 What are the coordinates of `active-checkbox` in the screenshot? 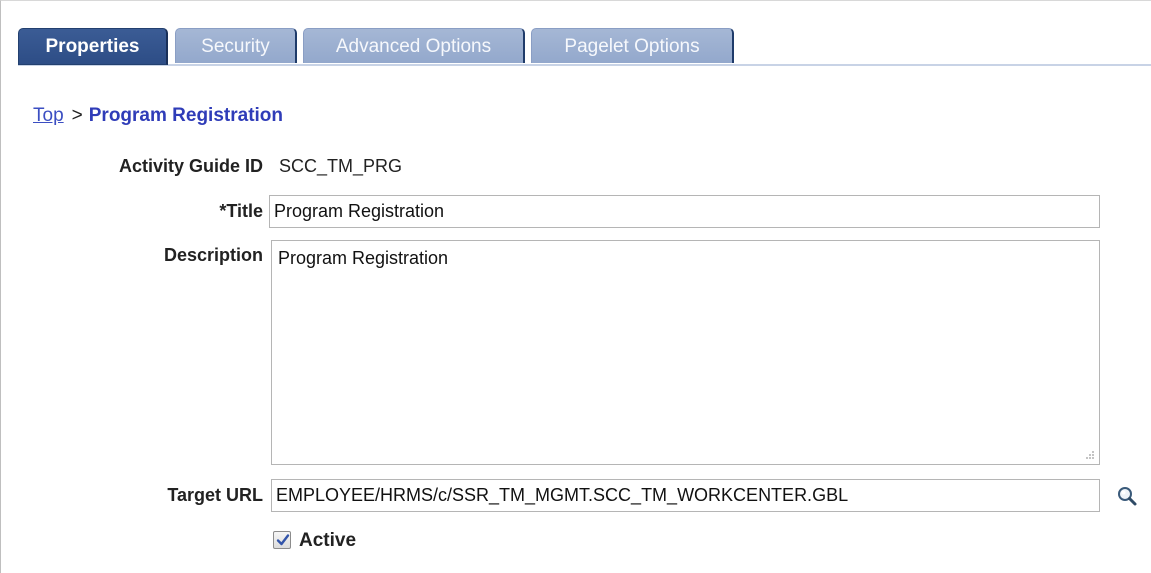 It's located at (282, 540).